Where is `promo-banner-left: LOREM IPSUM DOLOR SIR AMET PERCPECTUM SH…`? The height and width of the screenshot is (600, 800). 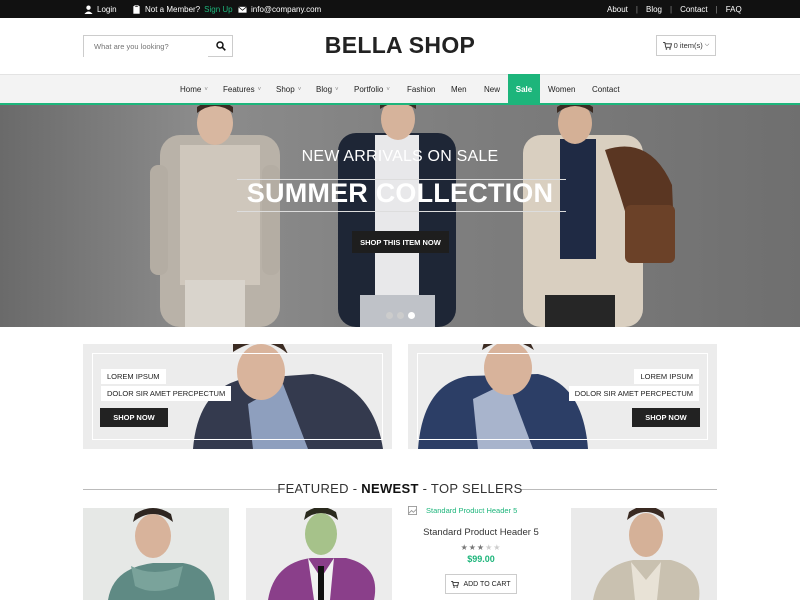 promo-banner-left: LOREM IPSUM DOLOR SIR AMET PERCPECTUM SH… is located at coordinates (237, 396).